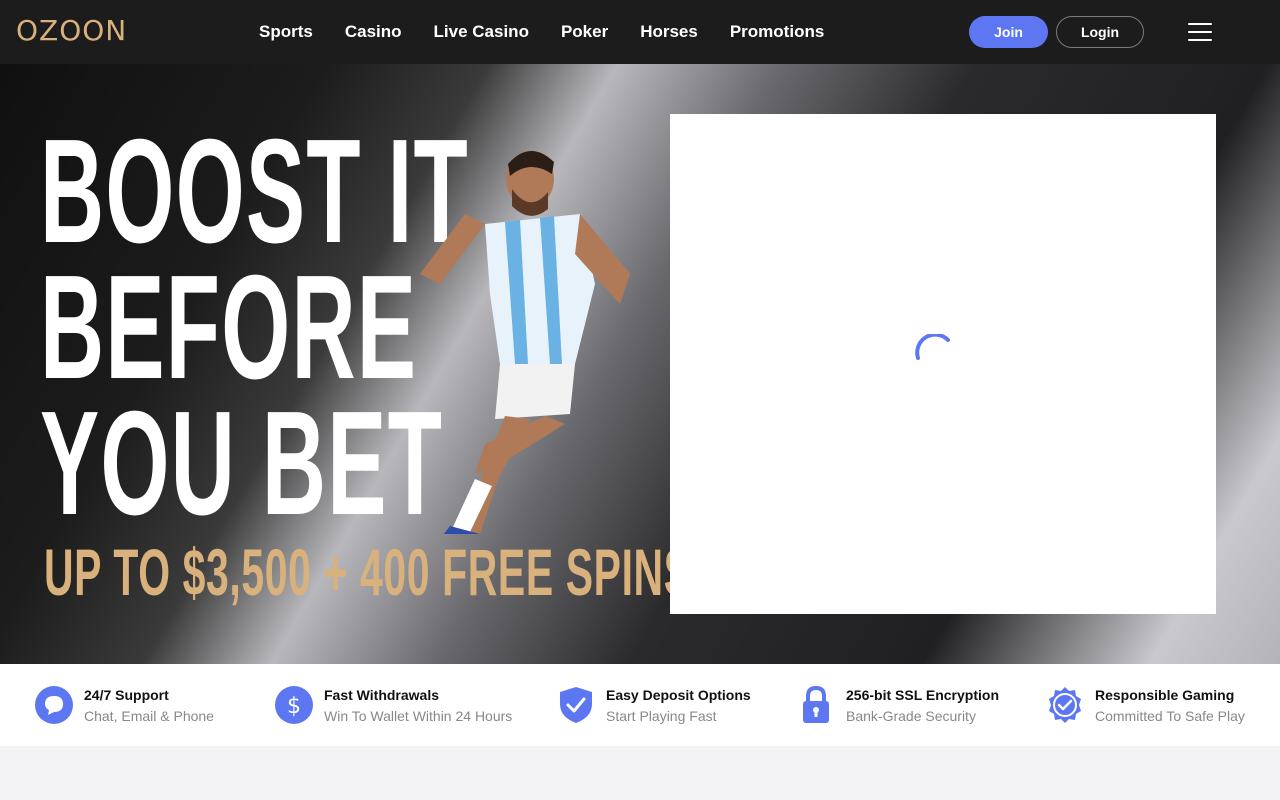 Image resolution: width=1280 pixels, height=800 pixels. I want to click on feature-item: 24/7 Support Chat, Email & Phone, so click(124, 705).